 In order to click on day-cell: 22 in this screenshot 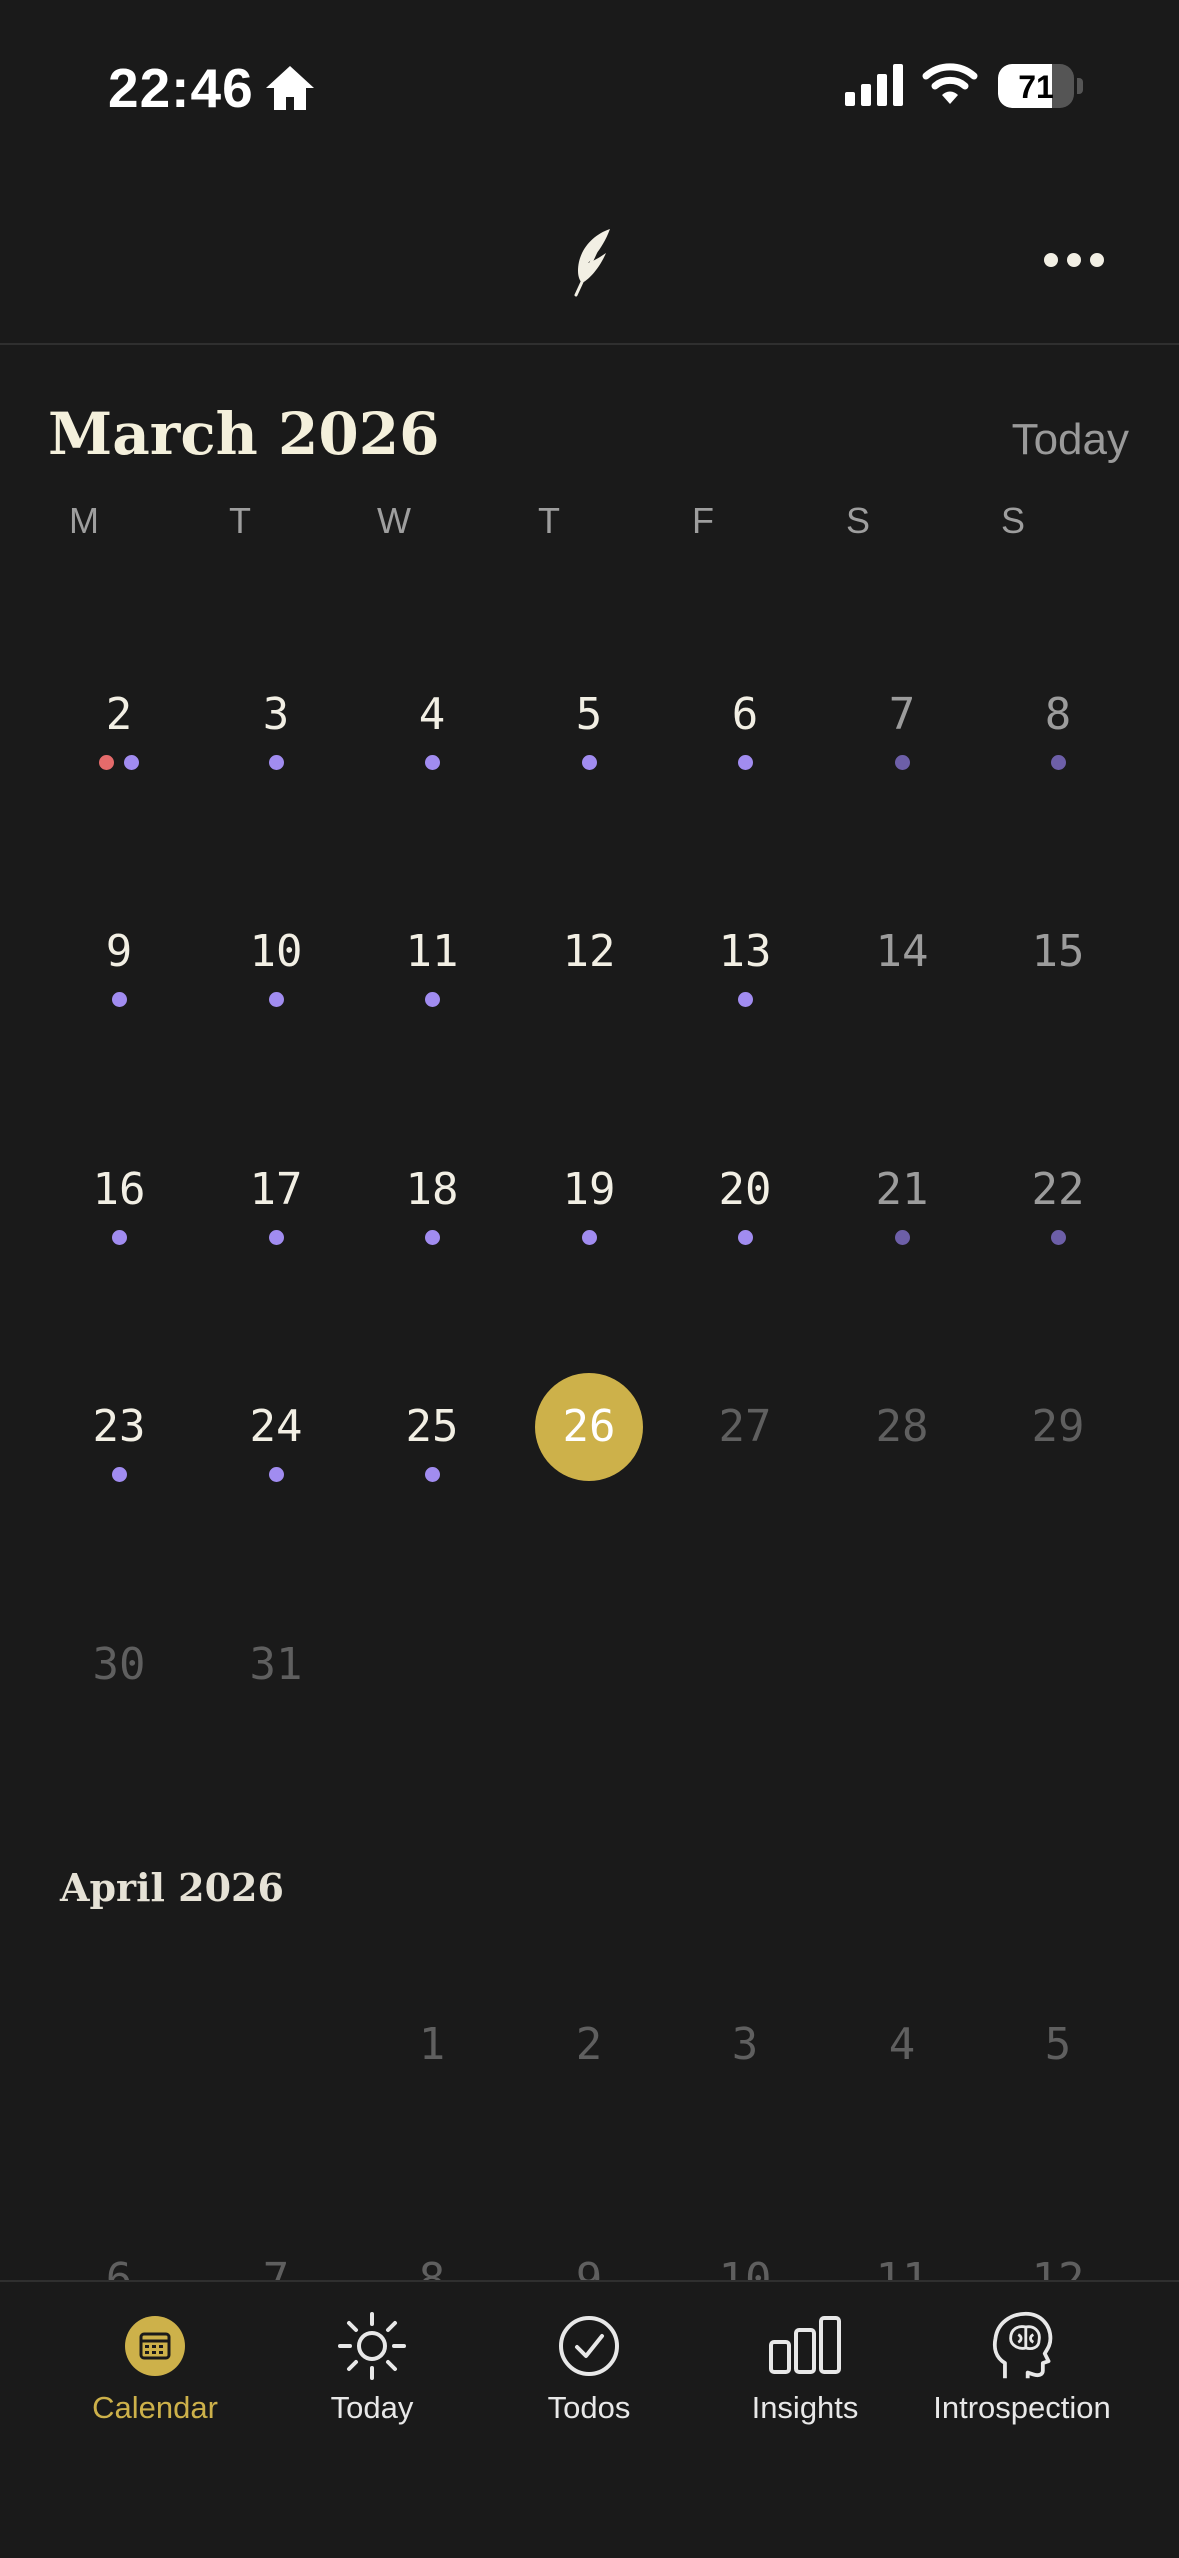, I will do `click(1058, 1205)`.